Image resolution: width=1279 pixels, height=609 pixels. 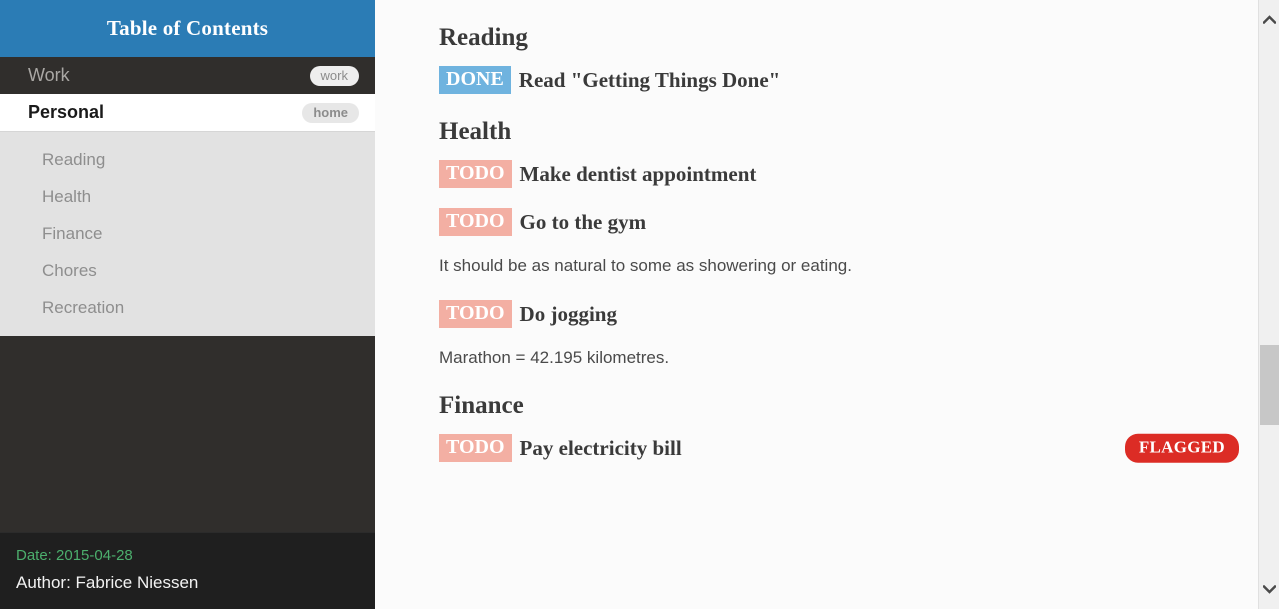 I want to click on sidebar-item-recreation: Recreation, so click(x=187, y=307).